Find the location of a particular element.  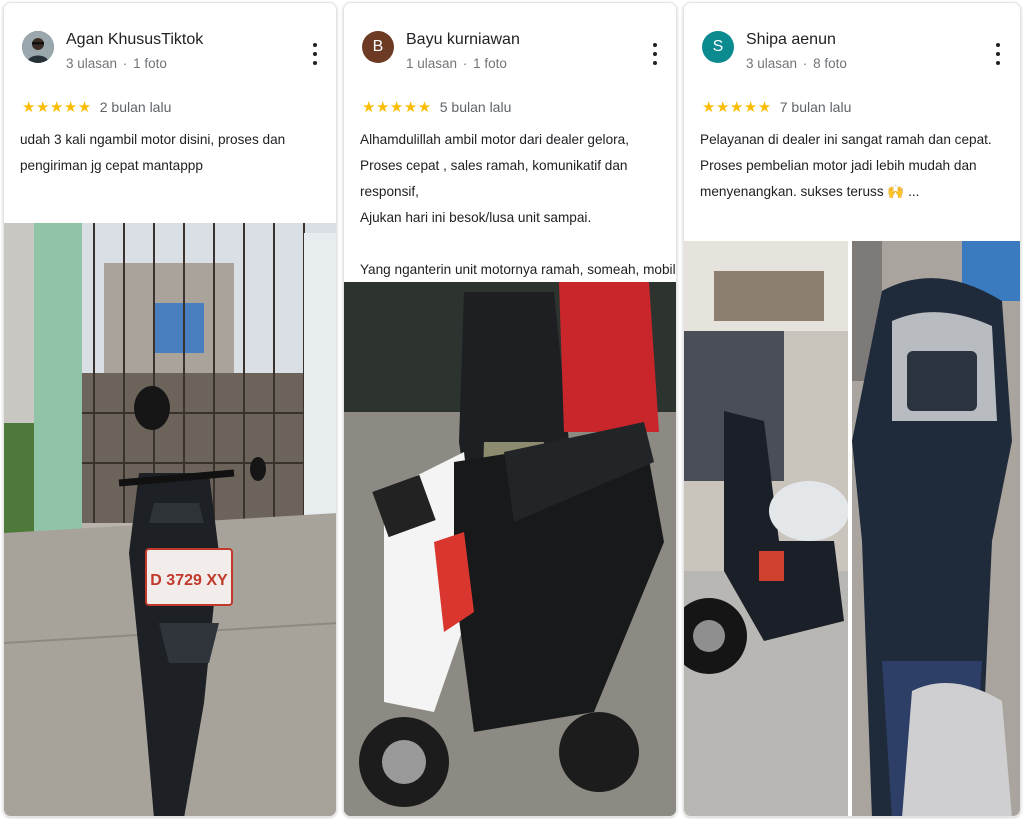

reviewer-meta: 3 ulasan · 1 foto is located at coordinates (116, 63).